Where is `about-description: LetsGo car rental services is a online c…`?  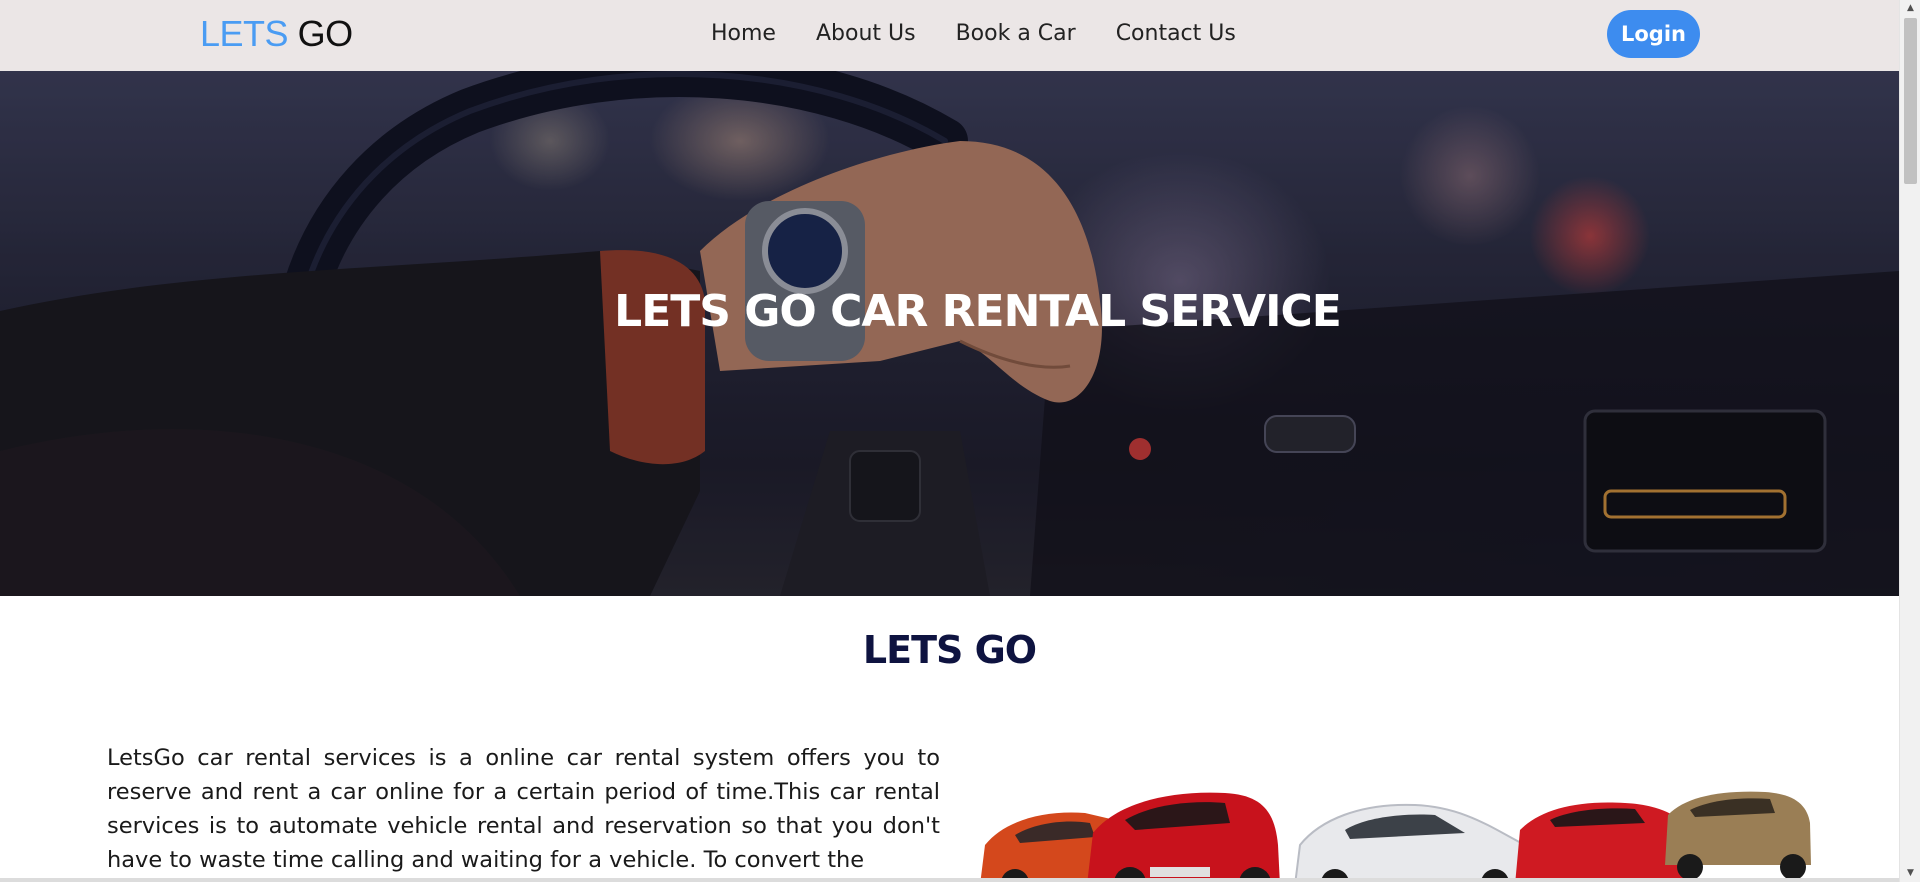 about-description: LetsGo car rental services is a online c… is located at coordinates (523, 809).